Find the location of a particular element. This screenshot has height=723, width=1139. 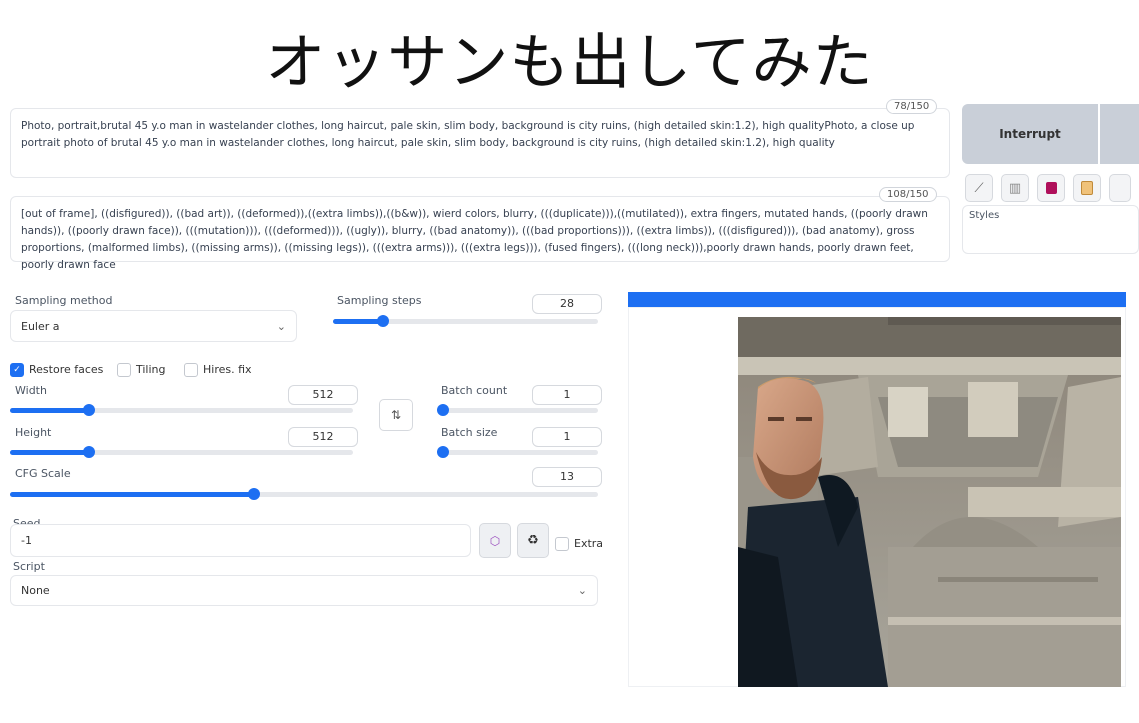

recycle-icon: ♻ is located at coordinates (533, 540).